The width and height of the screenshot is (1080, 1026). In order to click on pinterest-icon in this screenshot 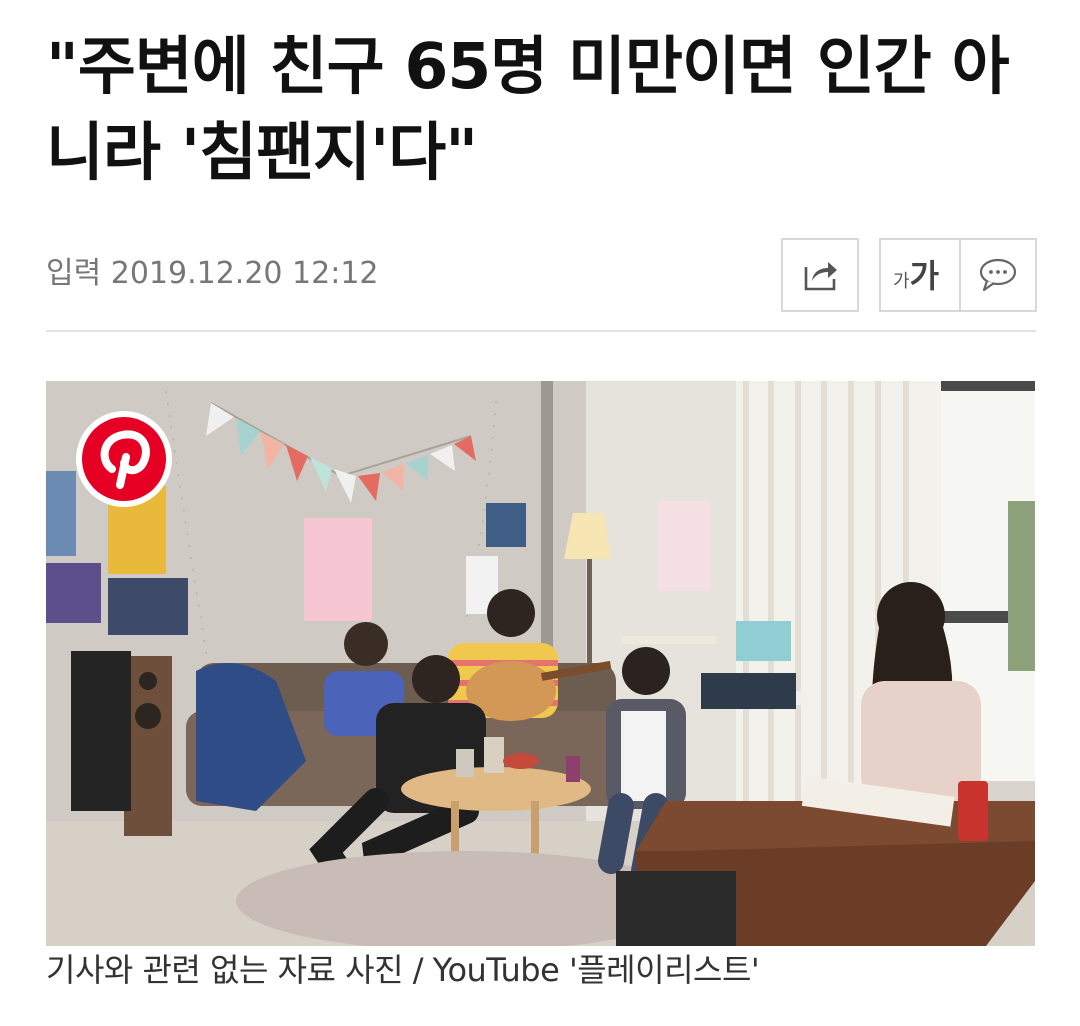, I will do `click(124, 459)`.